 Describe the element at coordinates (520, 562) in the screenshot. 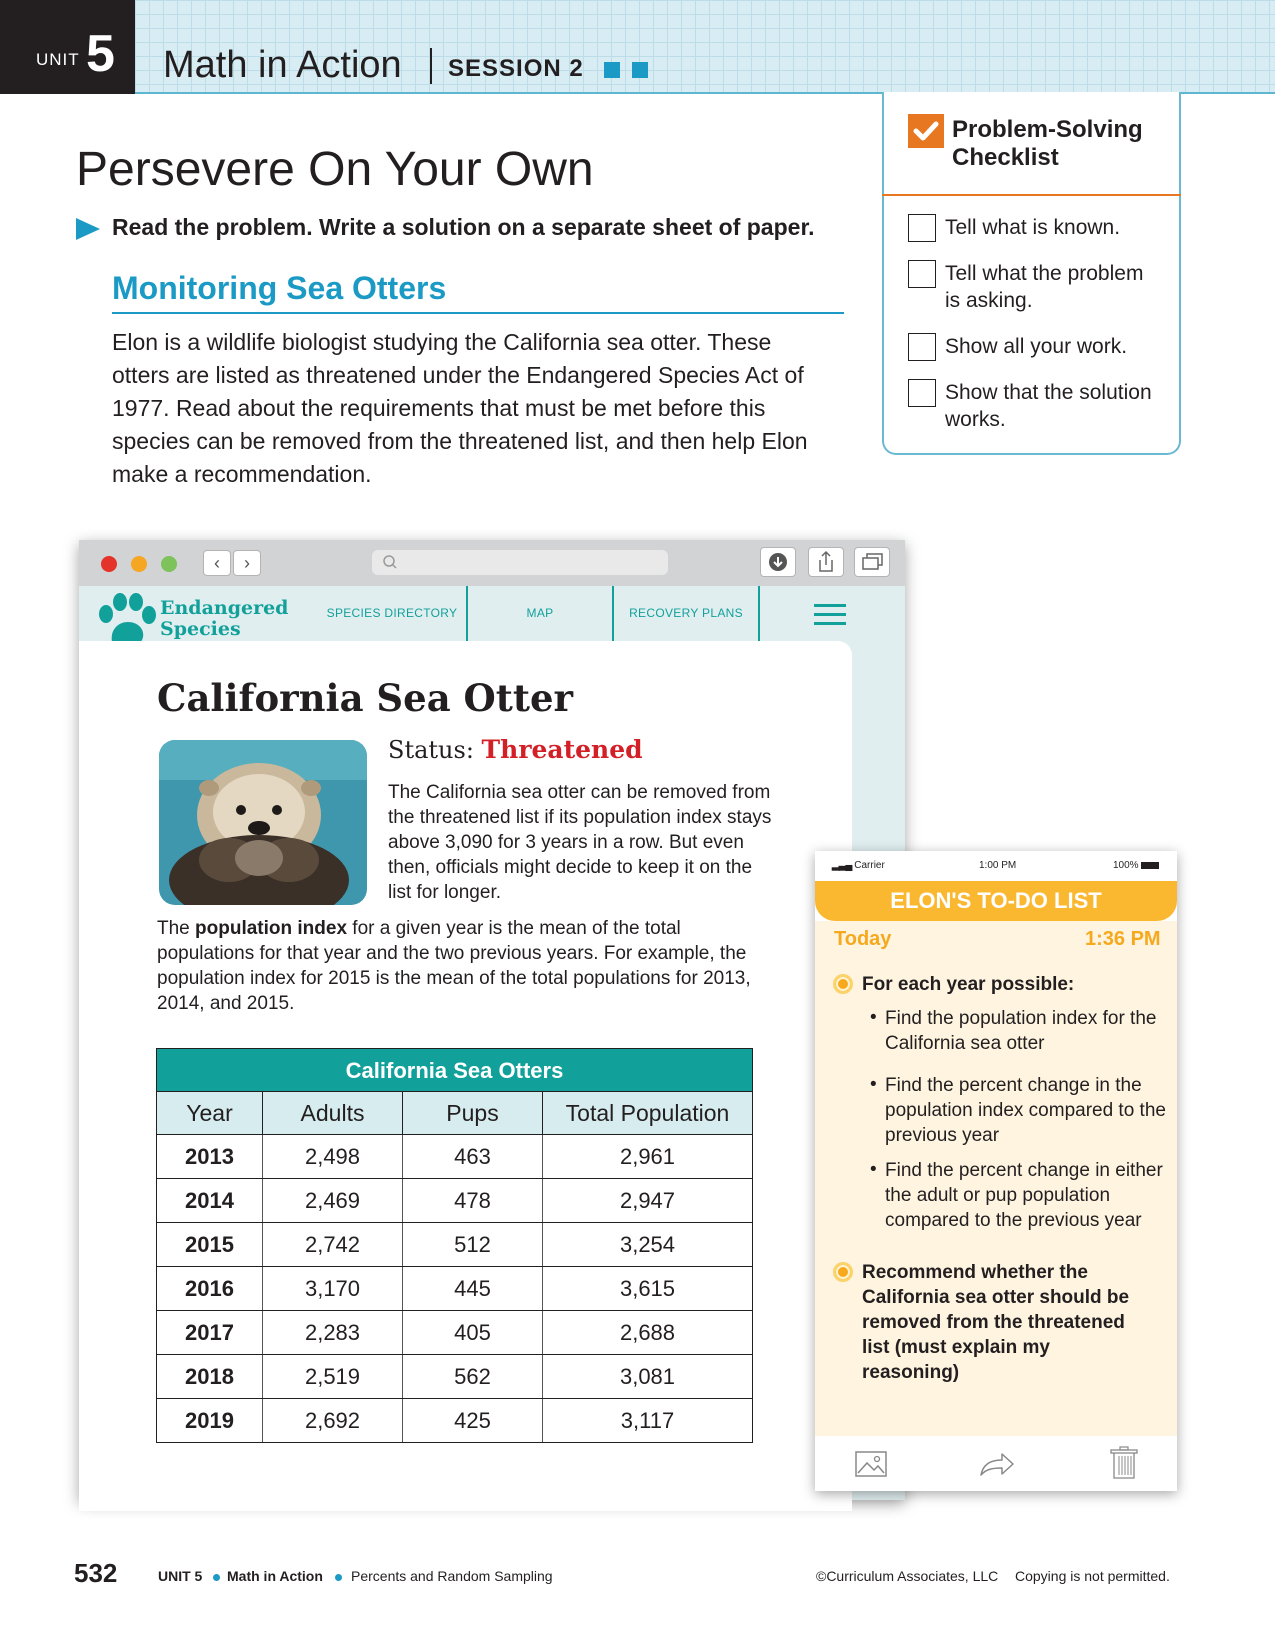

I see `address-bar` at that location.